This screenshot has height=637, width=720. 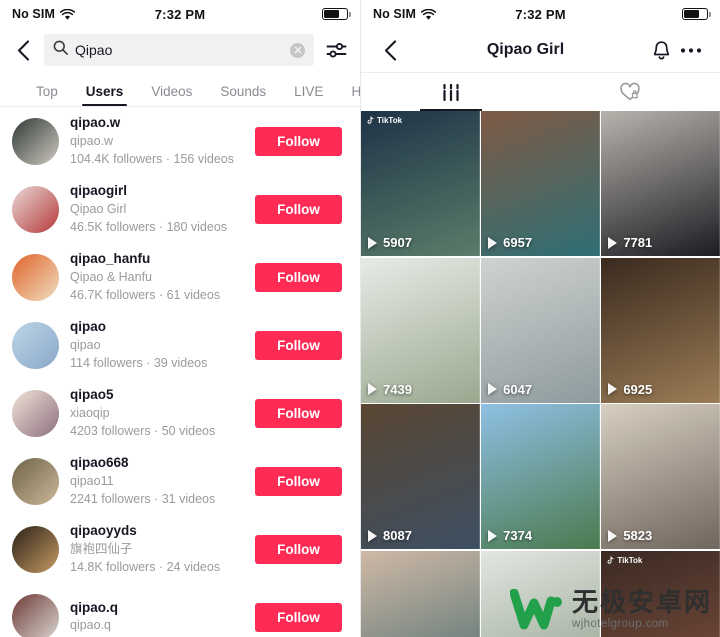 I want to click on tab-label: Sounds, so click(x=243, y=91).